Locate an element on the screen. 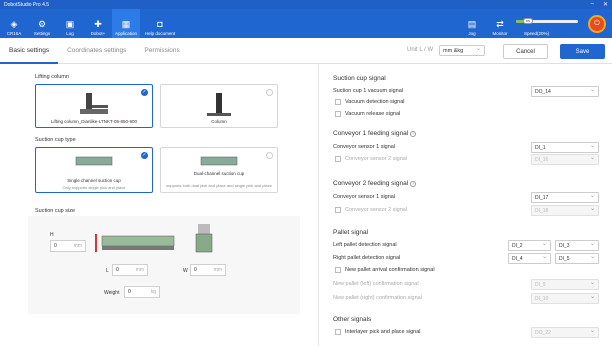  jog-icon: ▤ is located at coordinates (472, 24).